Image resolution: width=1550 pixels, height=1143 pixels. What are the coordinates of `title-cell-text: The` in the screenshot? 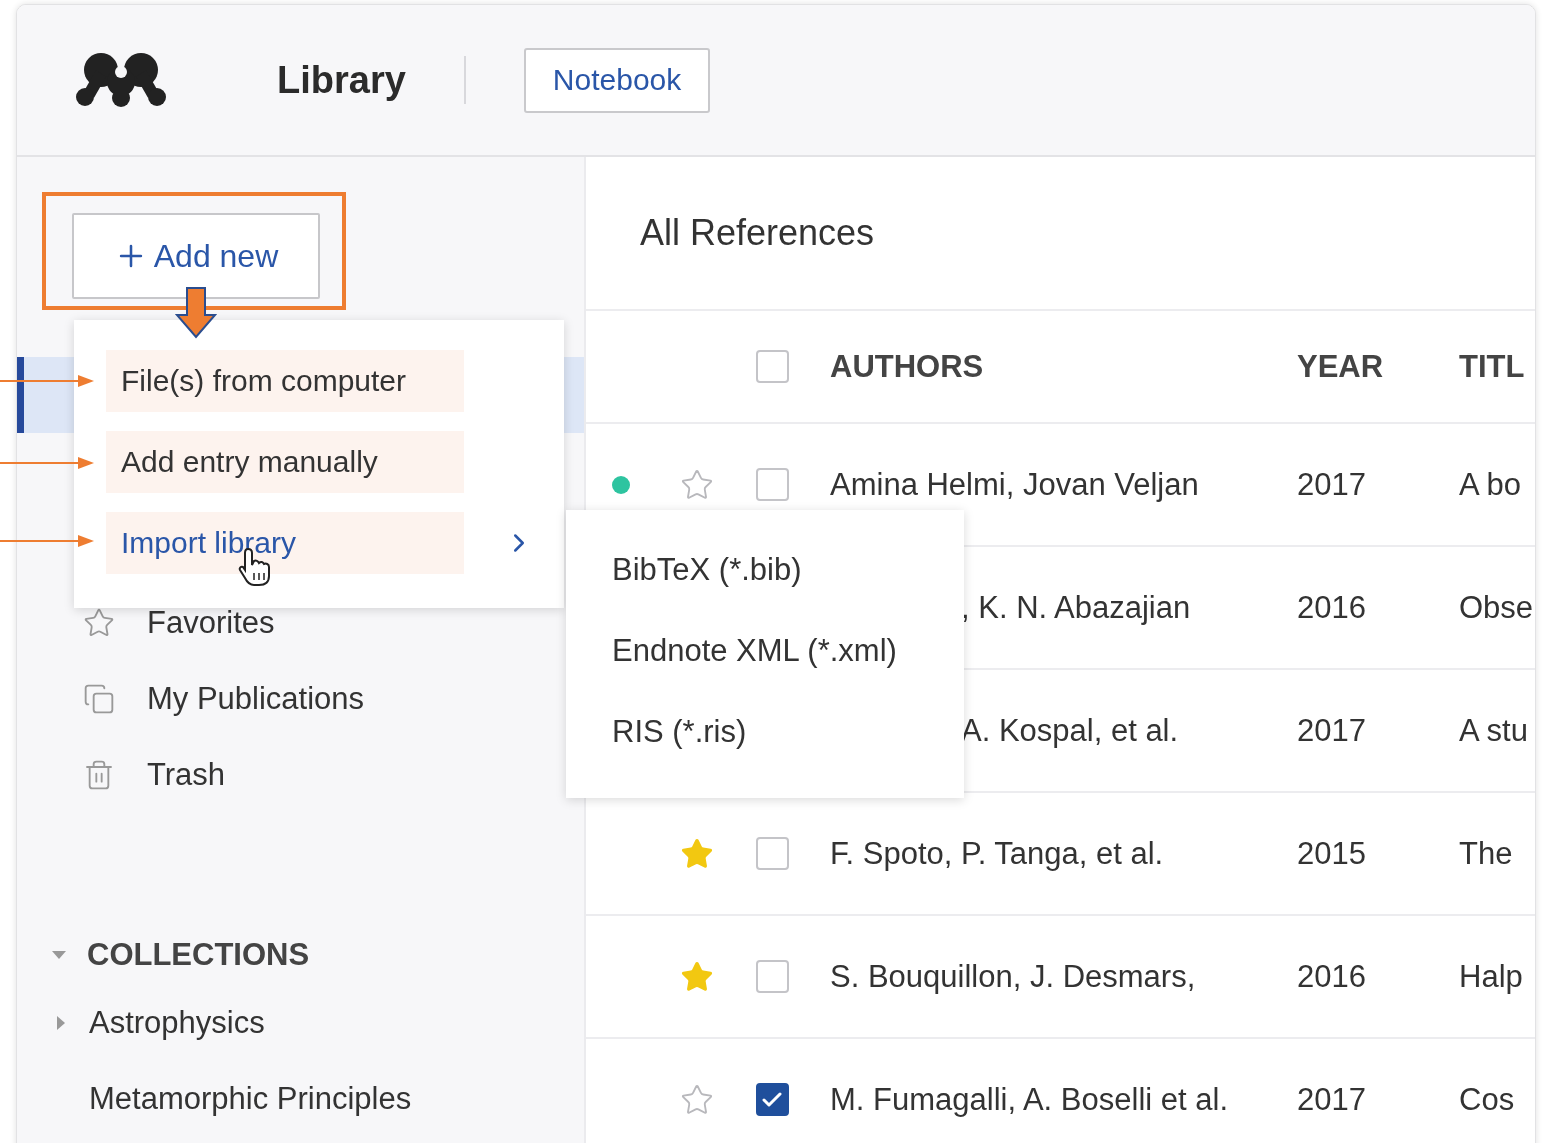 It's located at (1486, 853).